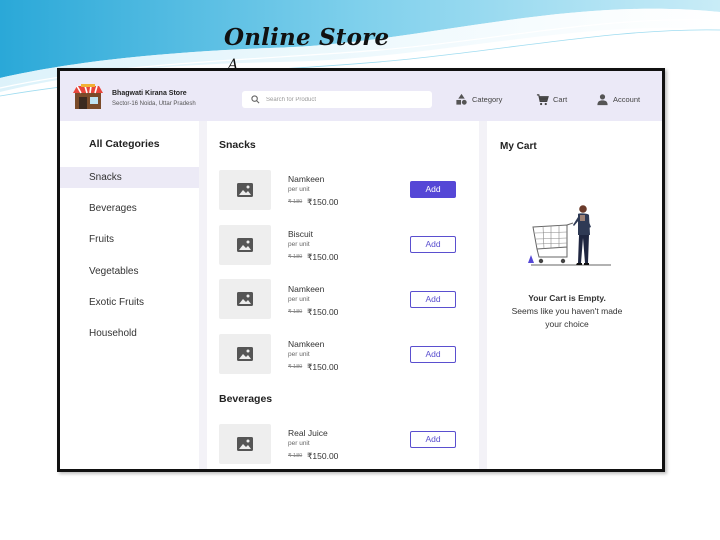  Describe the element at coordinates (129, 333) in the screenshot. I see `sidebar-item-household: Household` at that location.